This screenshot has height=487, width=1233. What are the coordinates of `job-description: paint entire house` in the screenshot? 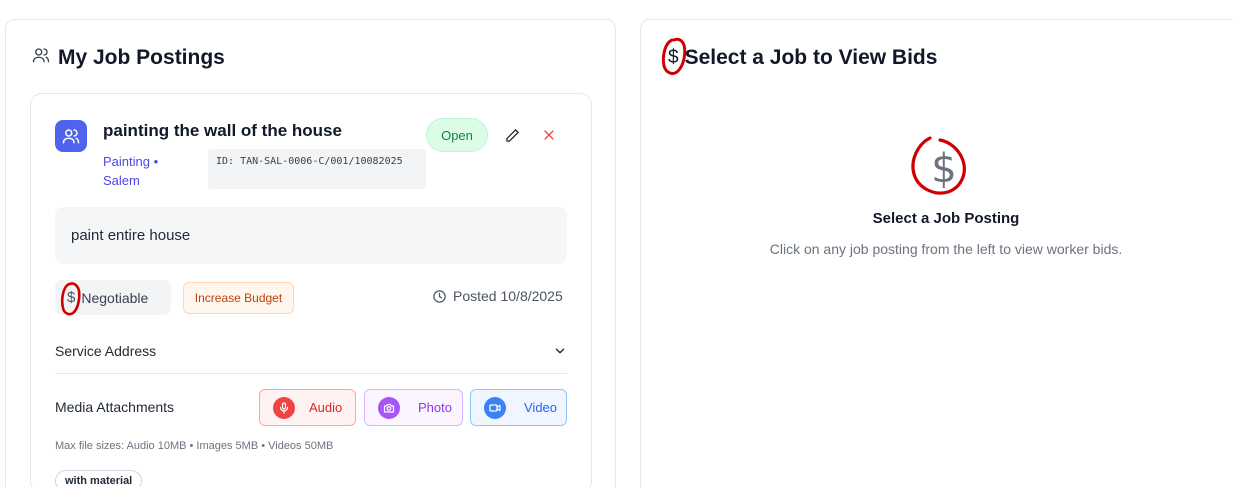 It's located at (311, 235).